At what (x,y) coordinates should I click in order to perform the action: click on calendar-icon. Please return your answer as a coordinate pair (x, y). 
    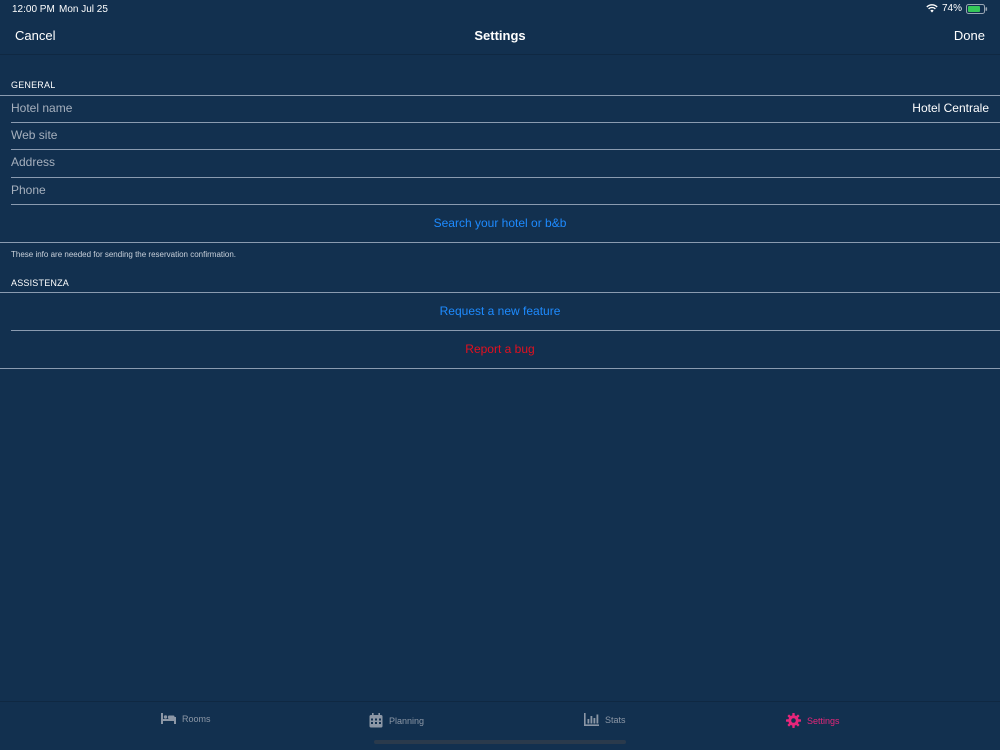
    Looking at the image, I should click on (376, 720).